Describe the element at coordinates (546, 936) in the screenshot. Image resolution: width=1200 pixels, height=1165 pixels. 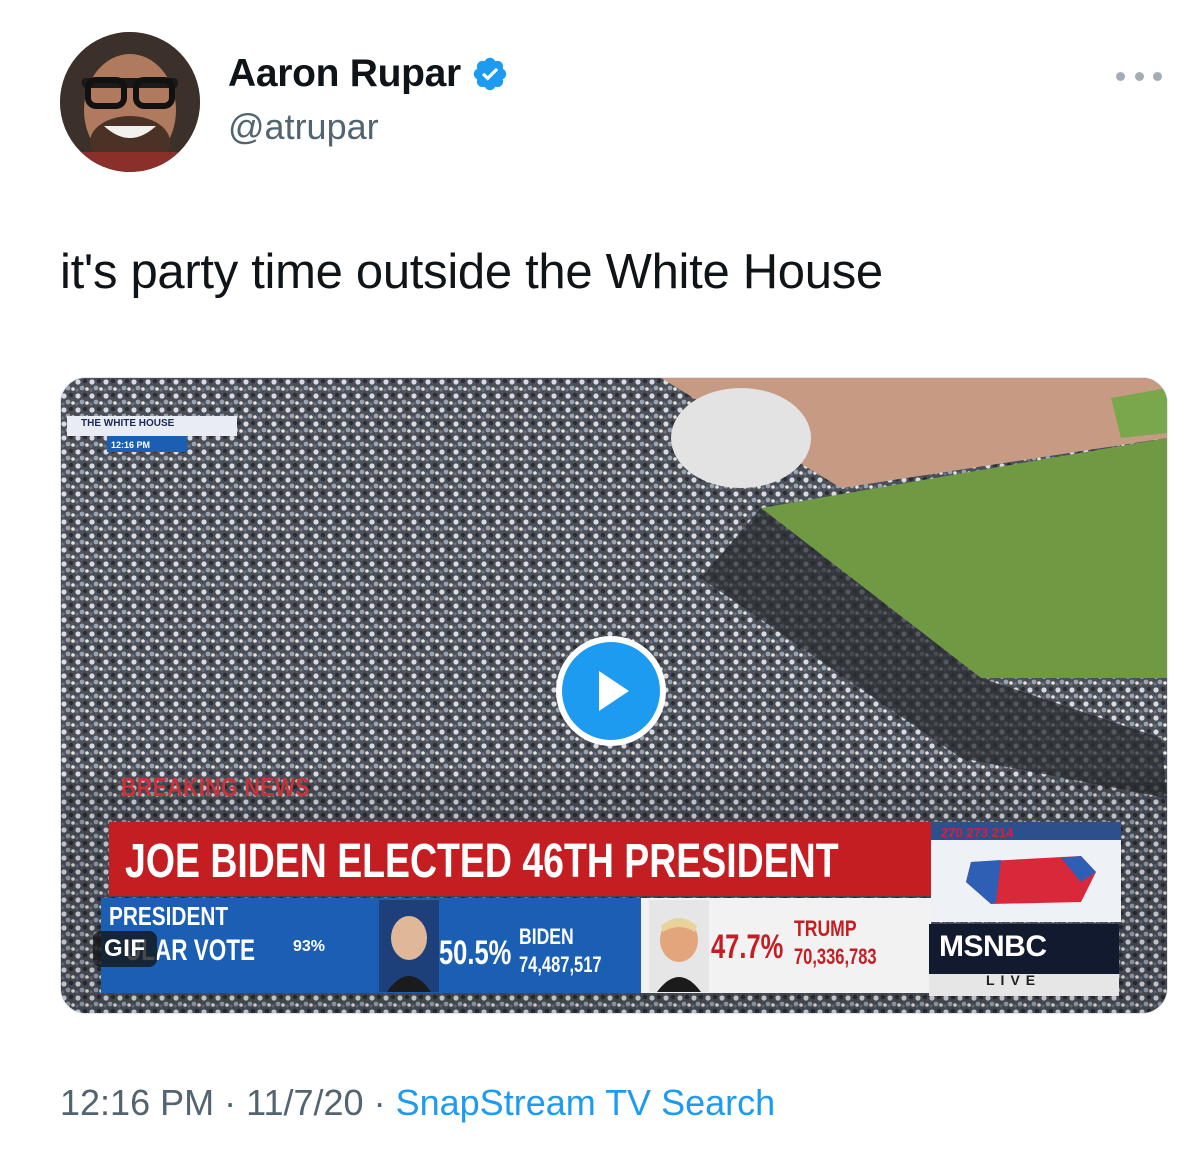
I see `biden-name: BIDEN` at that location.